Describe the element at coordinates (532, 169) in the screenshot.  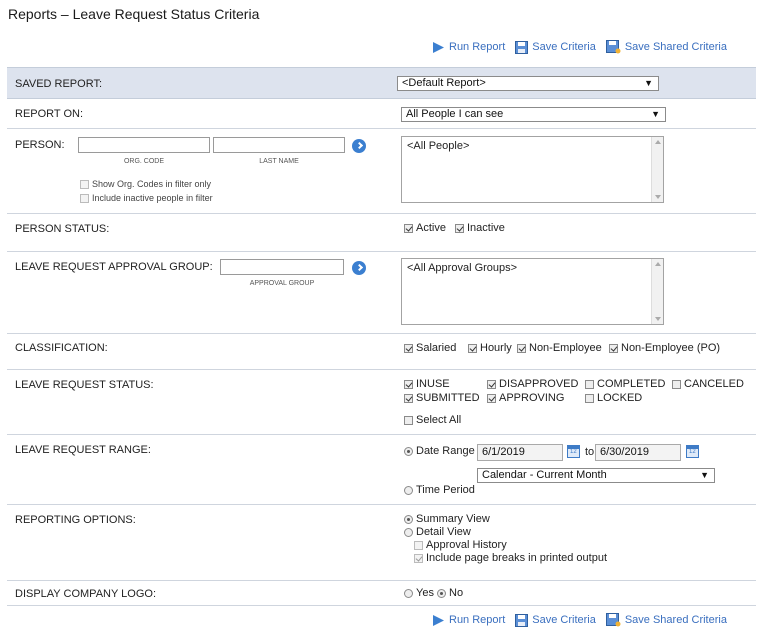
I see `person-listbox: <All People>` at that location.